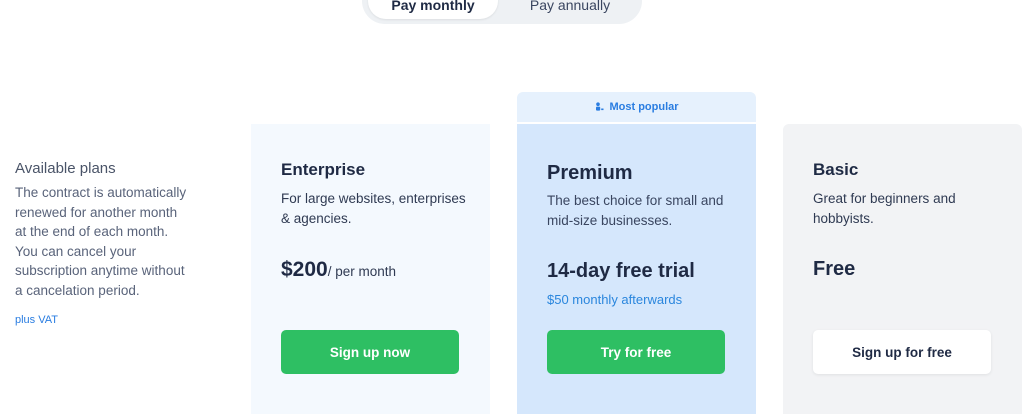 Image resolution: width=1024 pixels, height=414 pixels. What do you see at coordinates (36, 320) in the screenshot?
I see `vat-note: plus VAT` at bounding box center [36, 320].